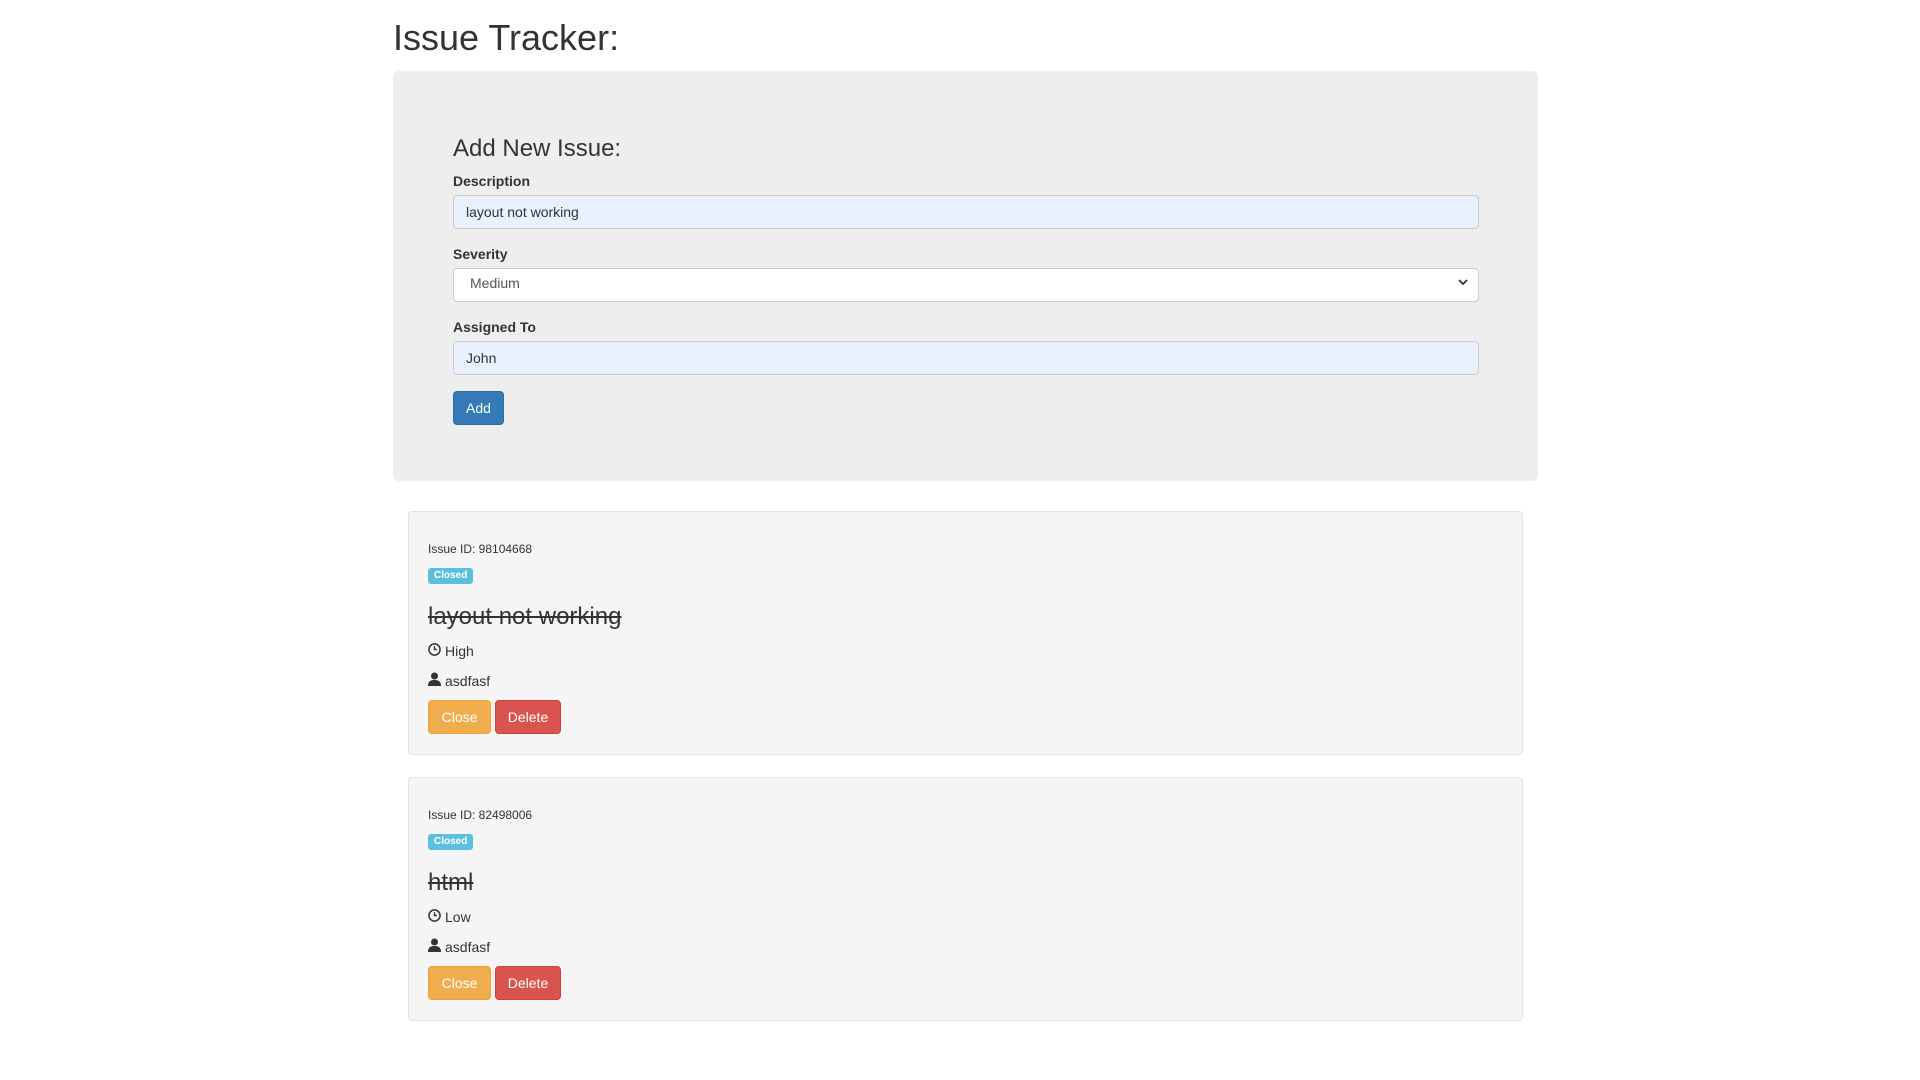 The height and width of the screenshot is (1080, 1920). What do you see at coordinates (1463, 283) in the screenshot?
I see `chevron-down-icon` at bounding box center [1463, 283].